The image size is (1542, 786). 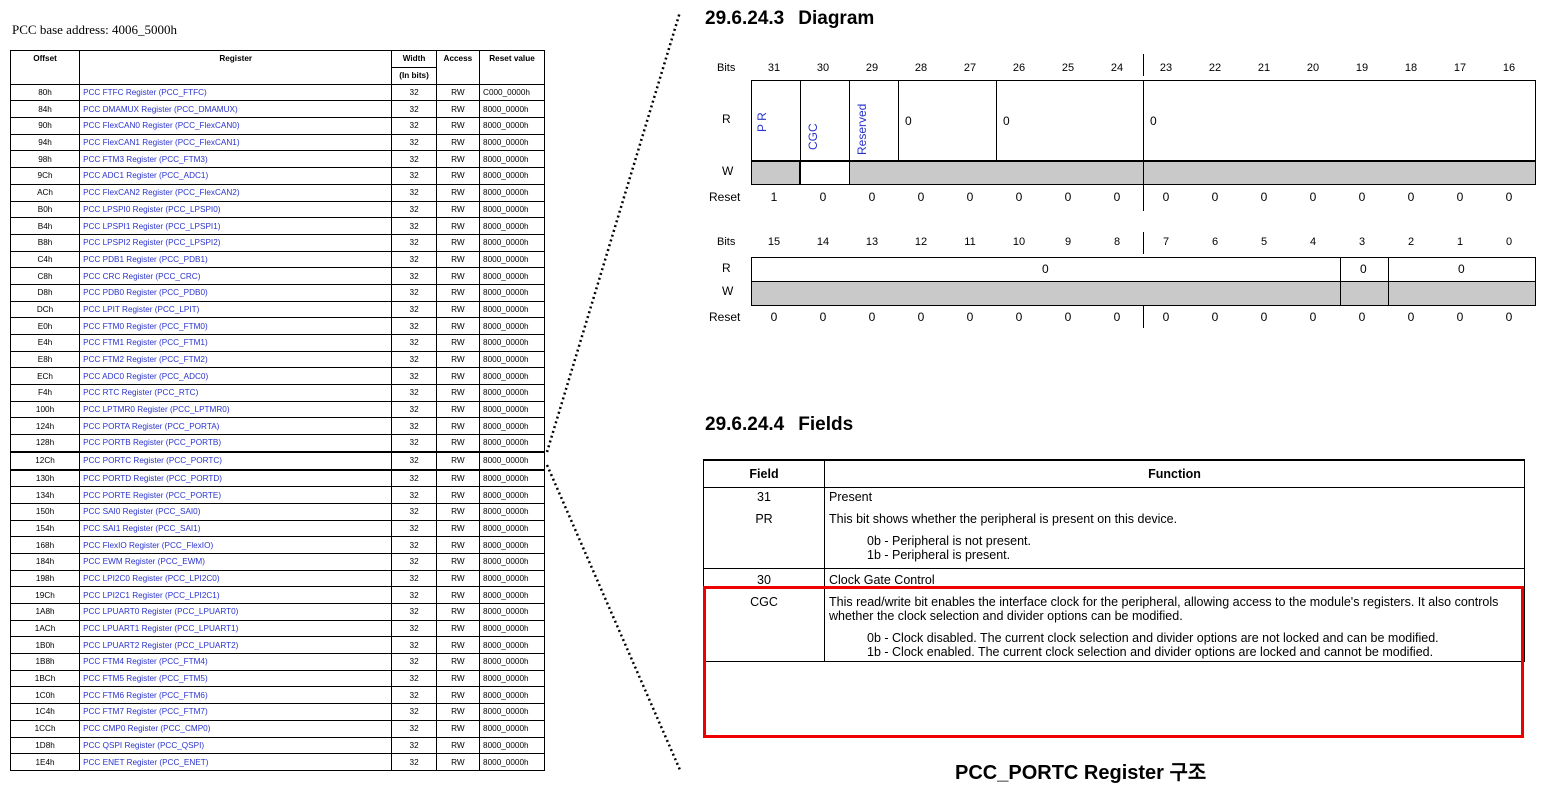 What do you see at coordinates (921, 242) in the screenshot?
I see `bit-number: 12` at bounding box center [921, 242].